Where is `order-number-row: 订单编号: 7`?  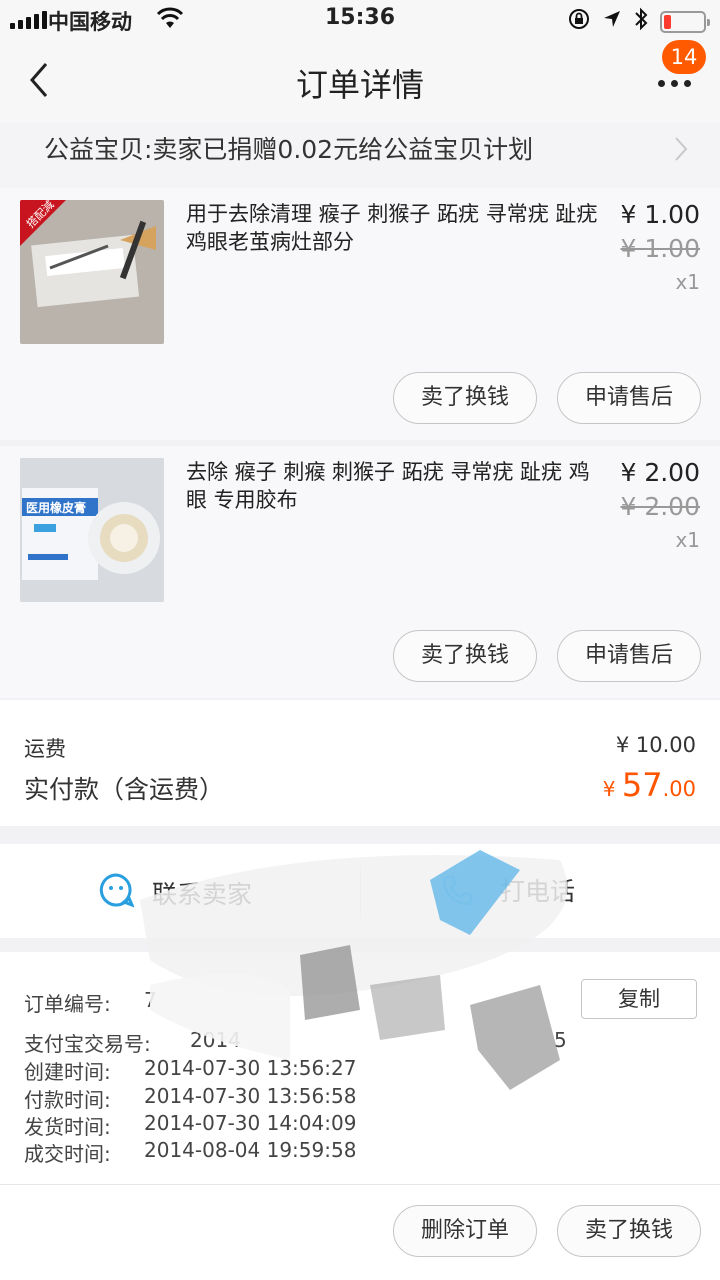 order-number-row: 订单编号: 7 is located at coordinates (90, 1002).